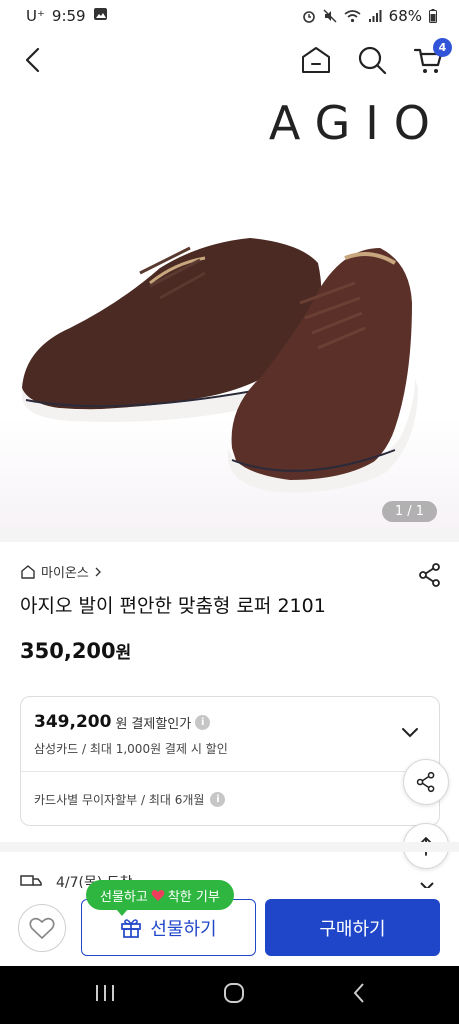 This screenshot has height=1024, width=459. I want to click on wifi-icon, so click(352, 16).